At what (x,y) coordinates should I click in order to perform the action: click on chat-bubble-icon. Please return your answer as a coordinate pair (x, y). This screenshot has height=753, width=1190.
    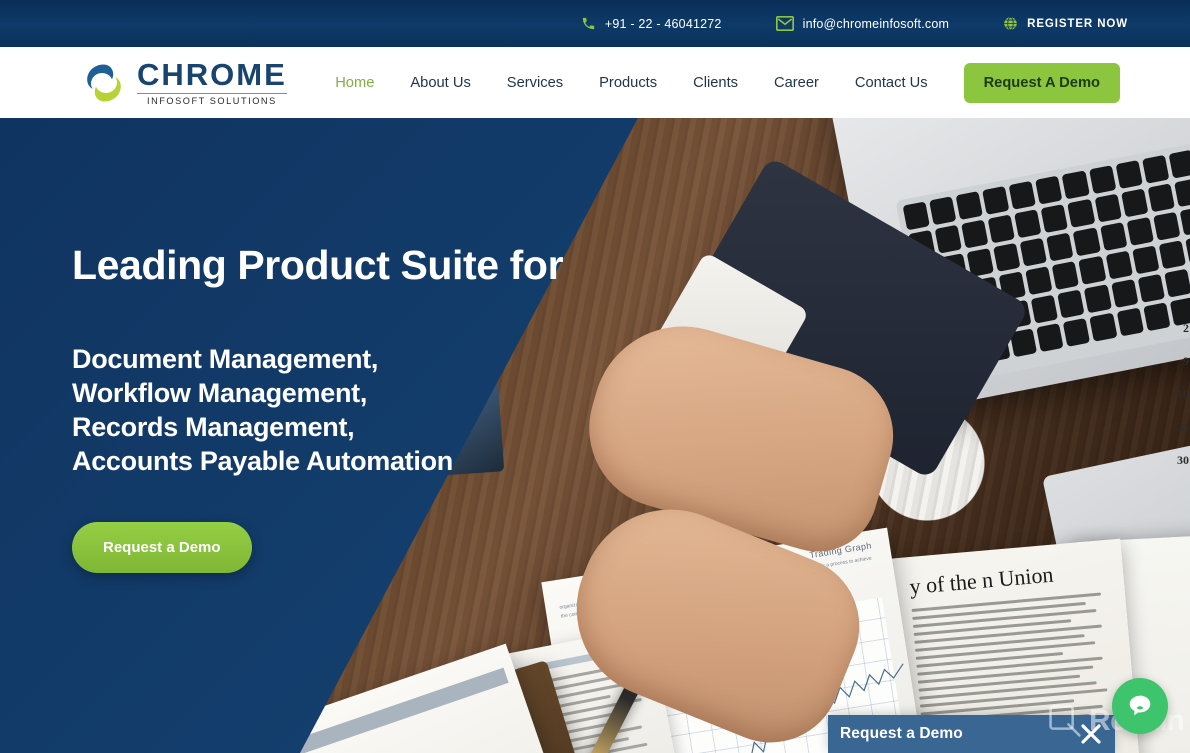
    Looking at the image, I should click on (1140, 706).